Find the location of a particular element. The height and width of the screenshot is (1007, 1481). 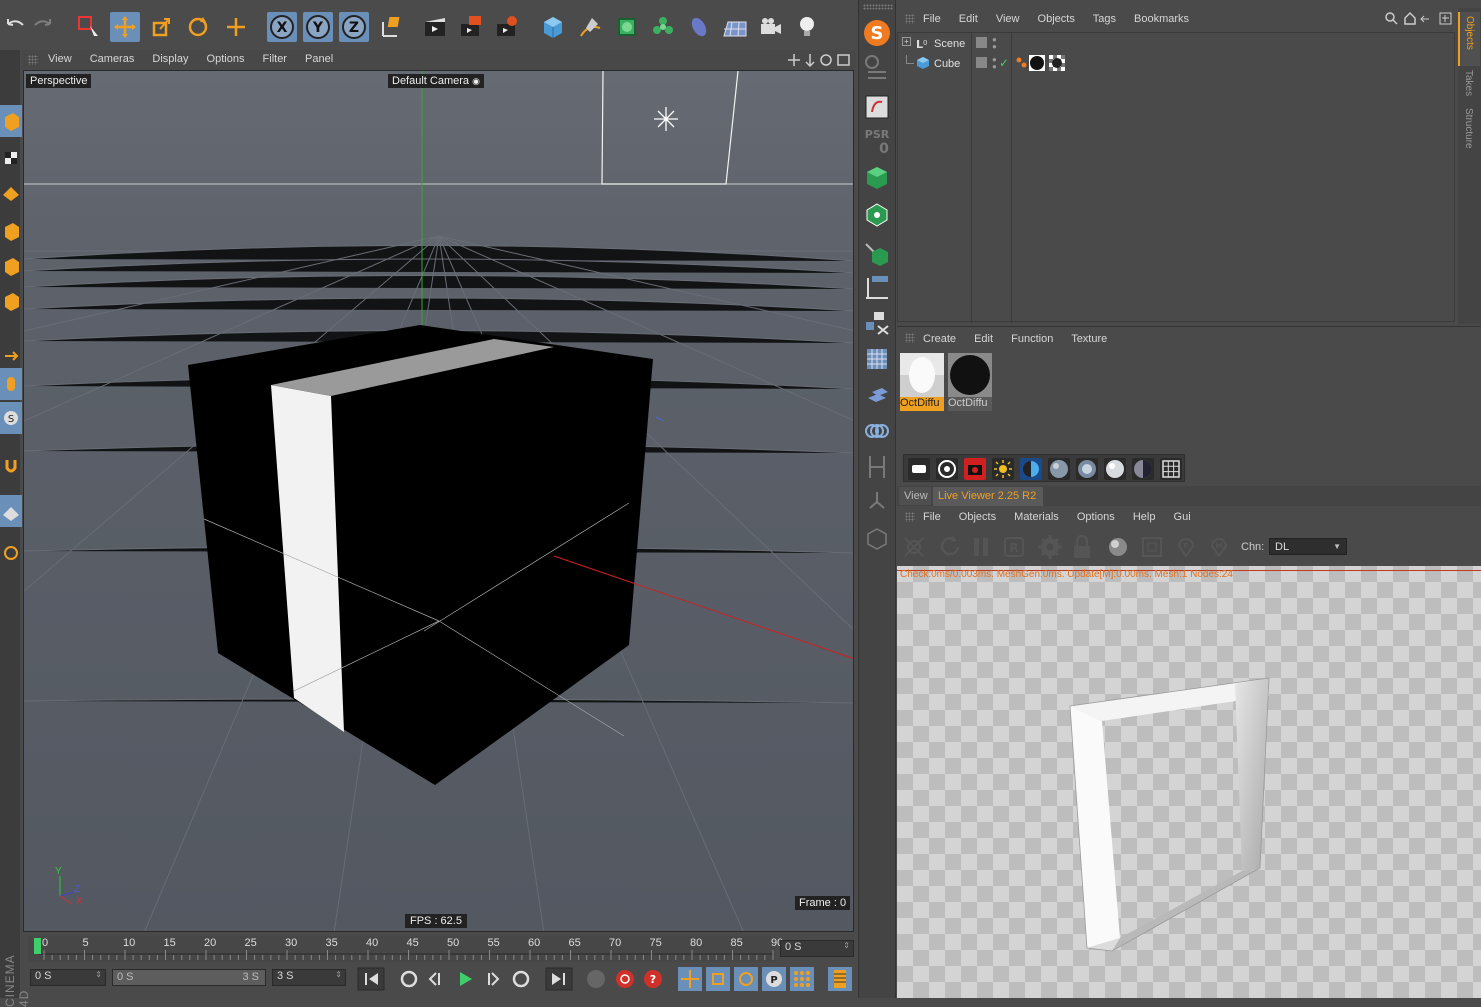

mm-menu-texture: Texture is located at coordinates (1089, 339).